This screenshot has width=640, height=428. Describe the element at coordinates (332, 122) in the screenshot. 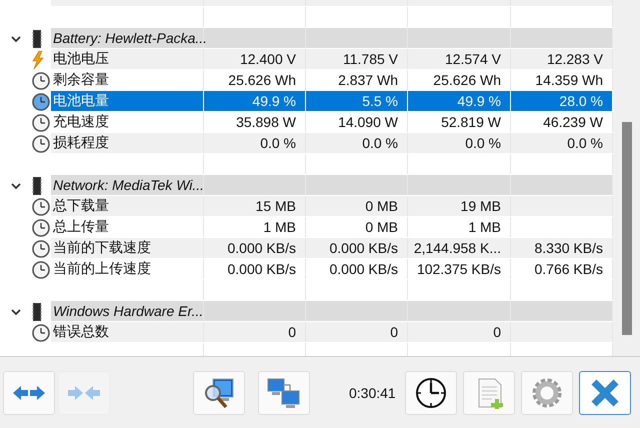

I see `sensor-row: 充电速度 35.898 W 14.090 W 52.819 W 46.239 W` at that location.